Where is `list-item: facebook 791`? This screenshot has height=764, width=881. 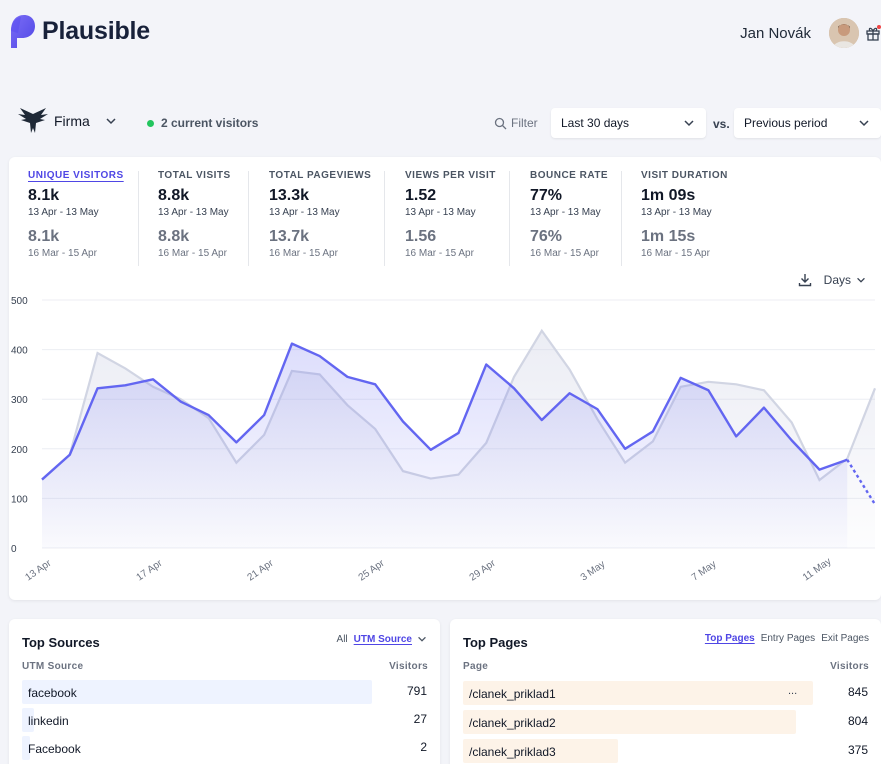
list-item: facebook 791 is located at coordinates (224, 692).